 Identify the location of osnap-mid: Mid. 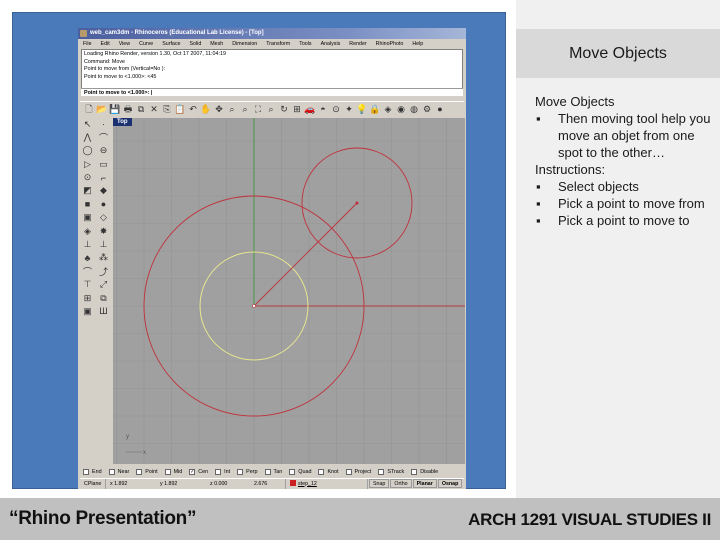
(173, 471).